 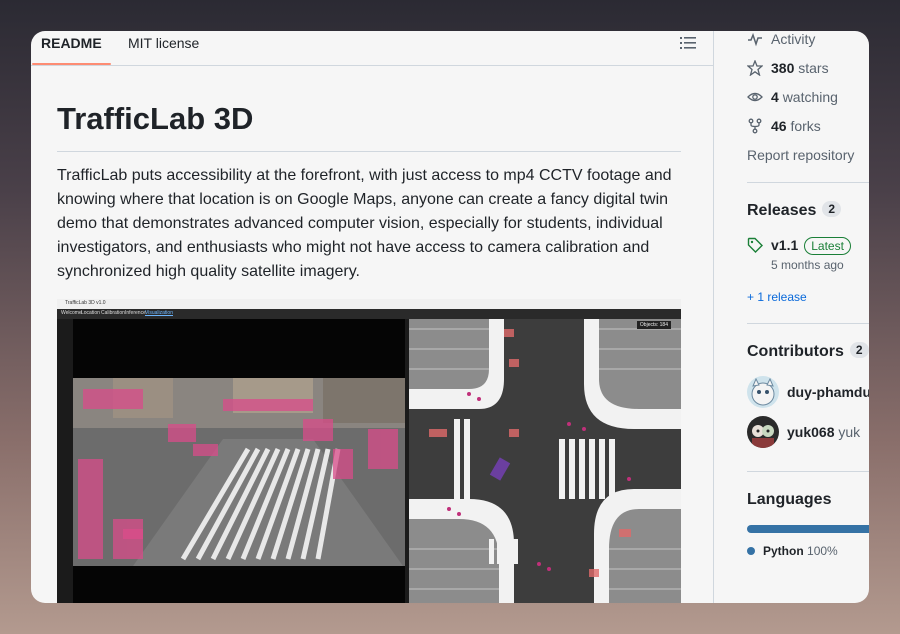 What do you see at coordinates (775, 97) in the screenshot?
I see `watching-count: 4` at bounding box center [775, 97].